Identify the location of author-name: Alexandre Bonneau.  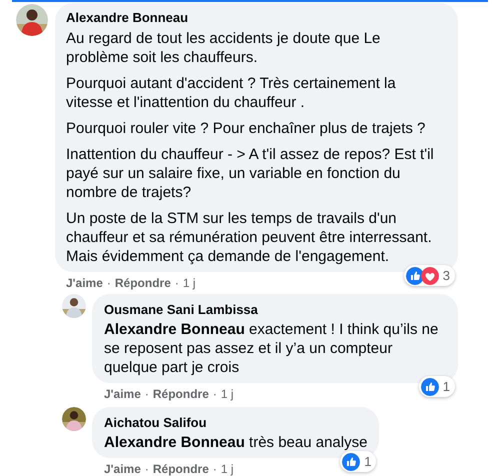
(127, 18).